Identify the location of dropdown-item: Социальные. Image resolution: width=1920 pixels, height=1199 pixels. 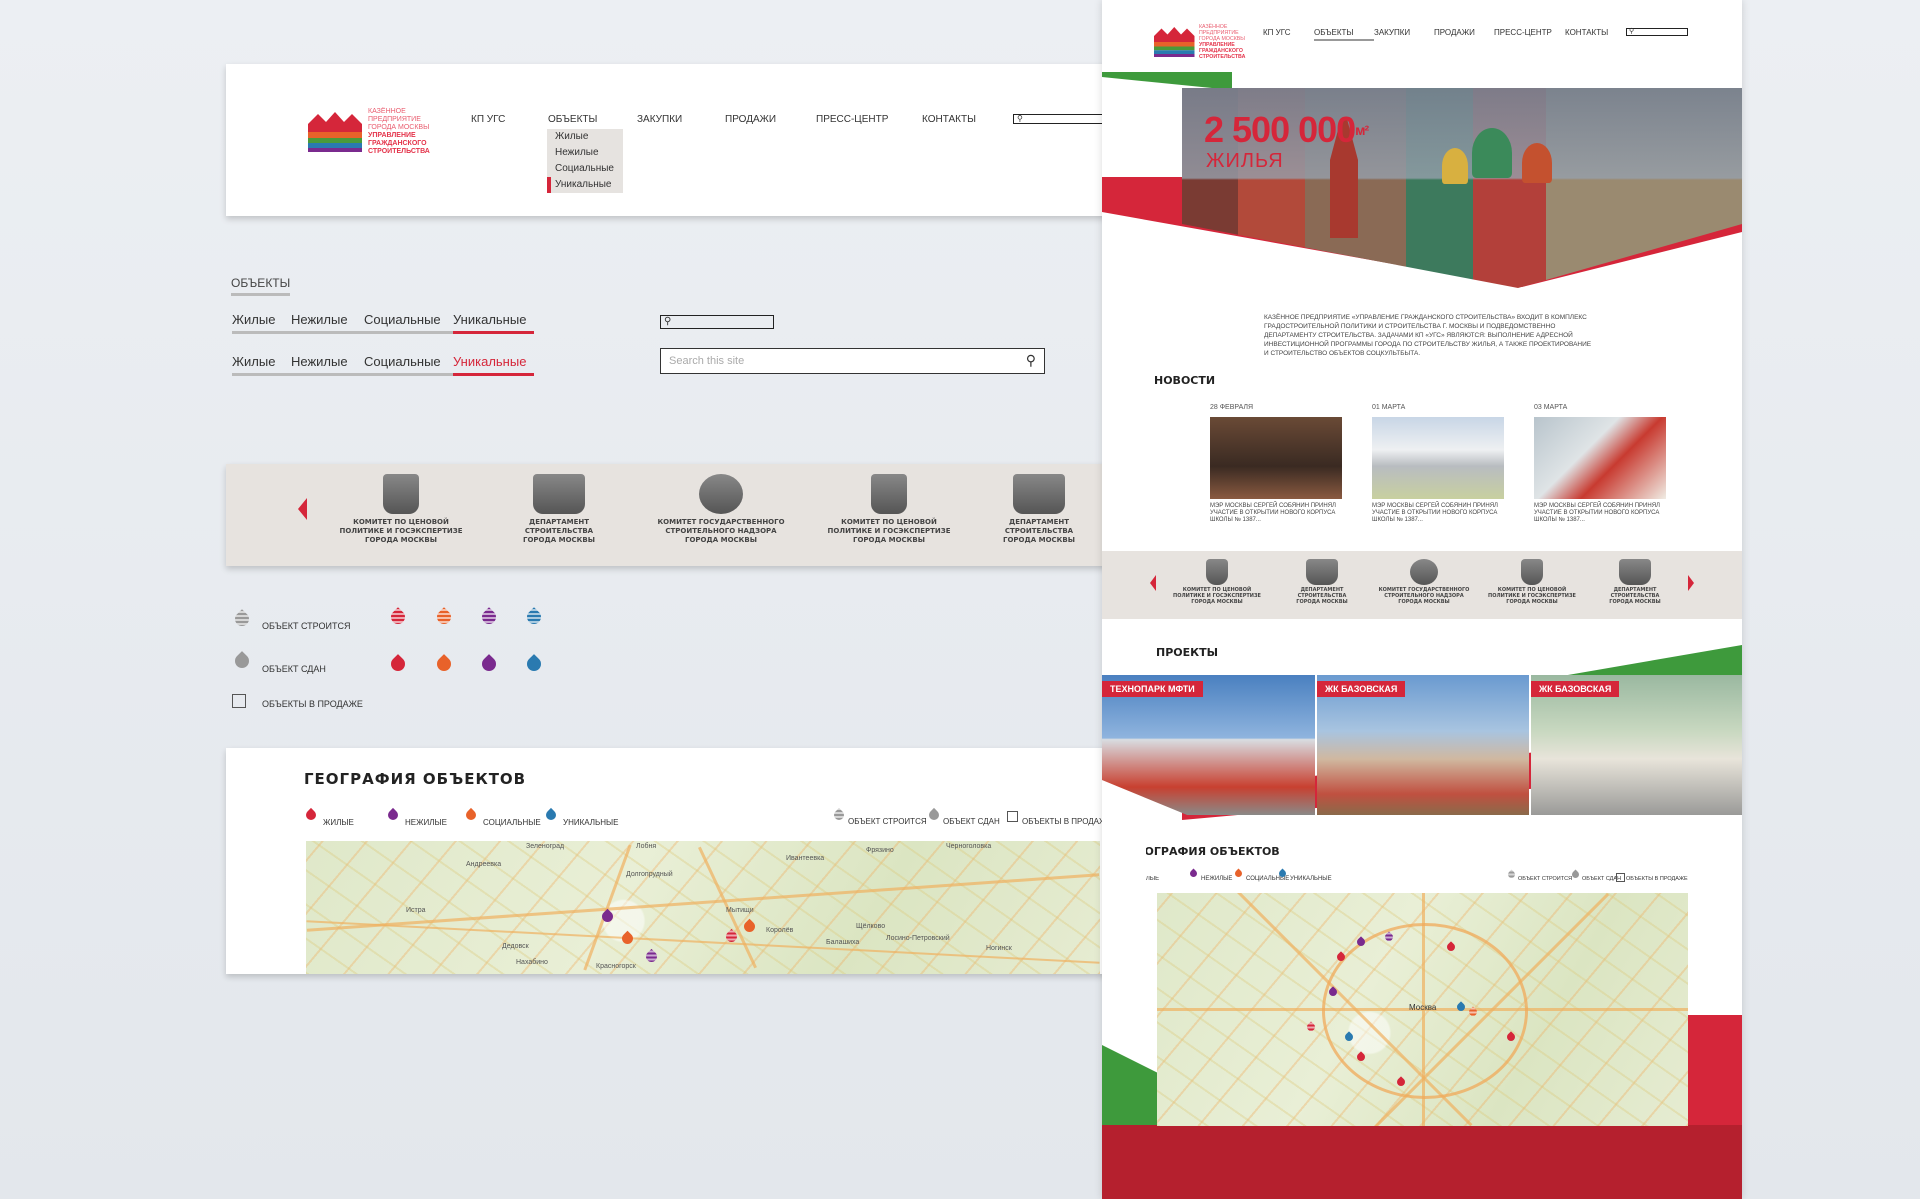
(585, 169).